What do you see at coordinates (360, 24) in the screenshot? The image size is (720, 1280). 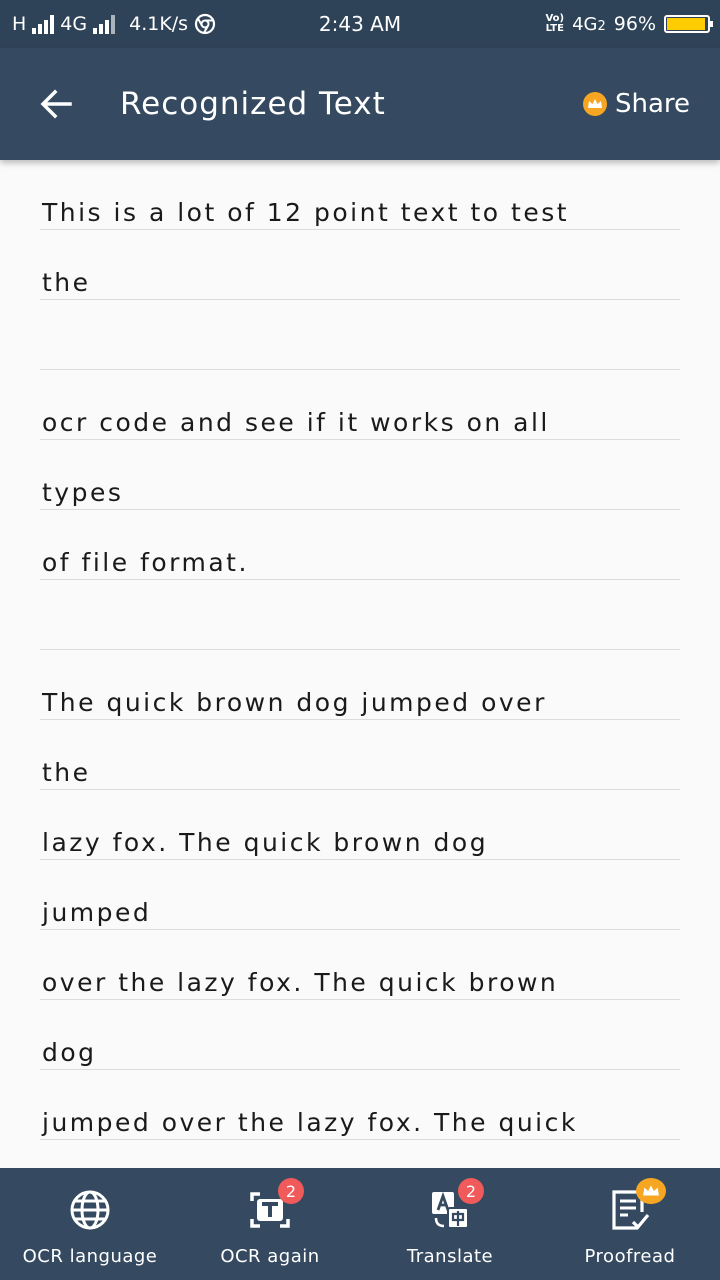 I see `status-bar: H 4G 4.1K/s 2:43 AM Vo) LTE 4G2 96%` at bounding box center [360, 24].